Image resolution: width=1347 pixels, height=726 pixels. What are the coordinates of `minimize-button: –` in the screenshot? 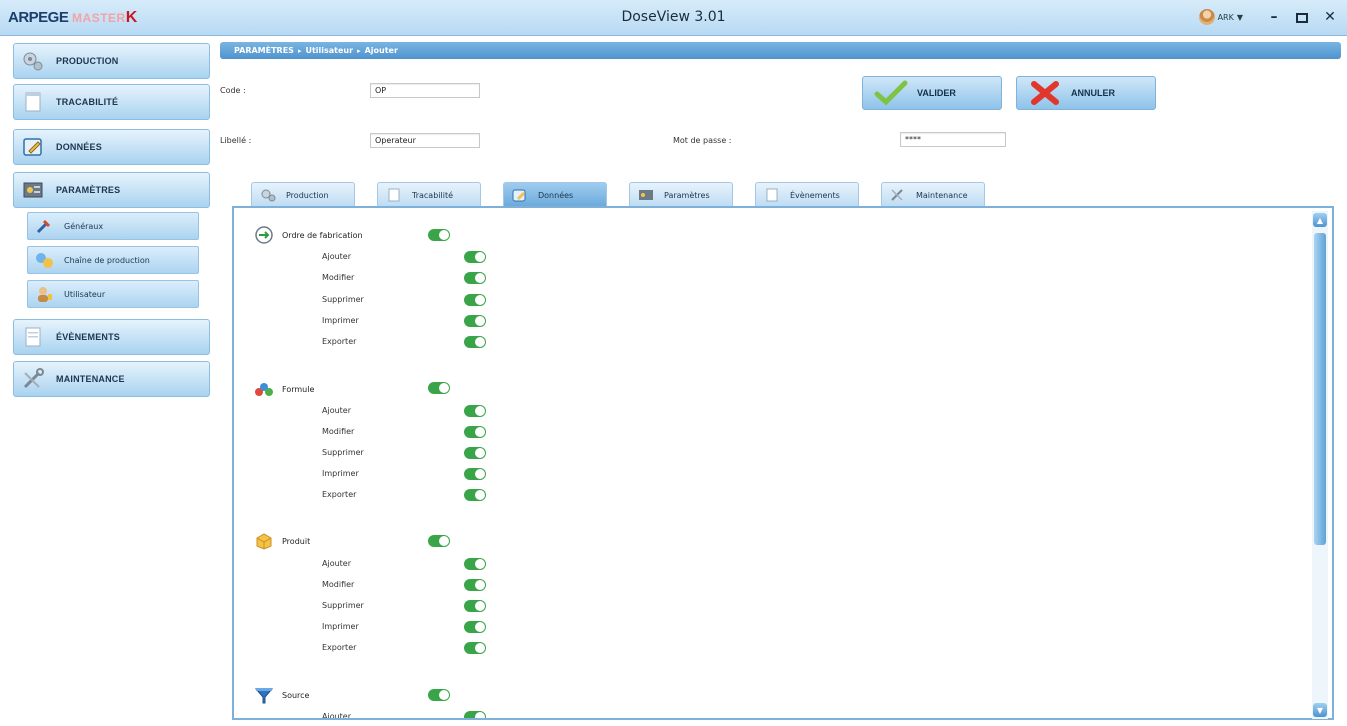 It's located at (1274, 17).